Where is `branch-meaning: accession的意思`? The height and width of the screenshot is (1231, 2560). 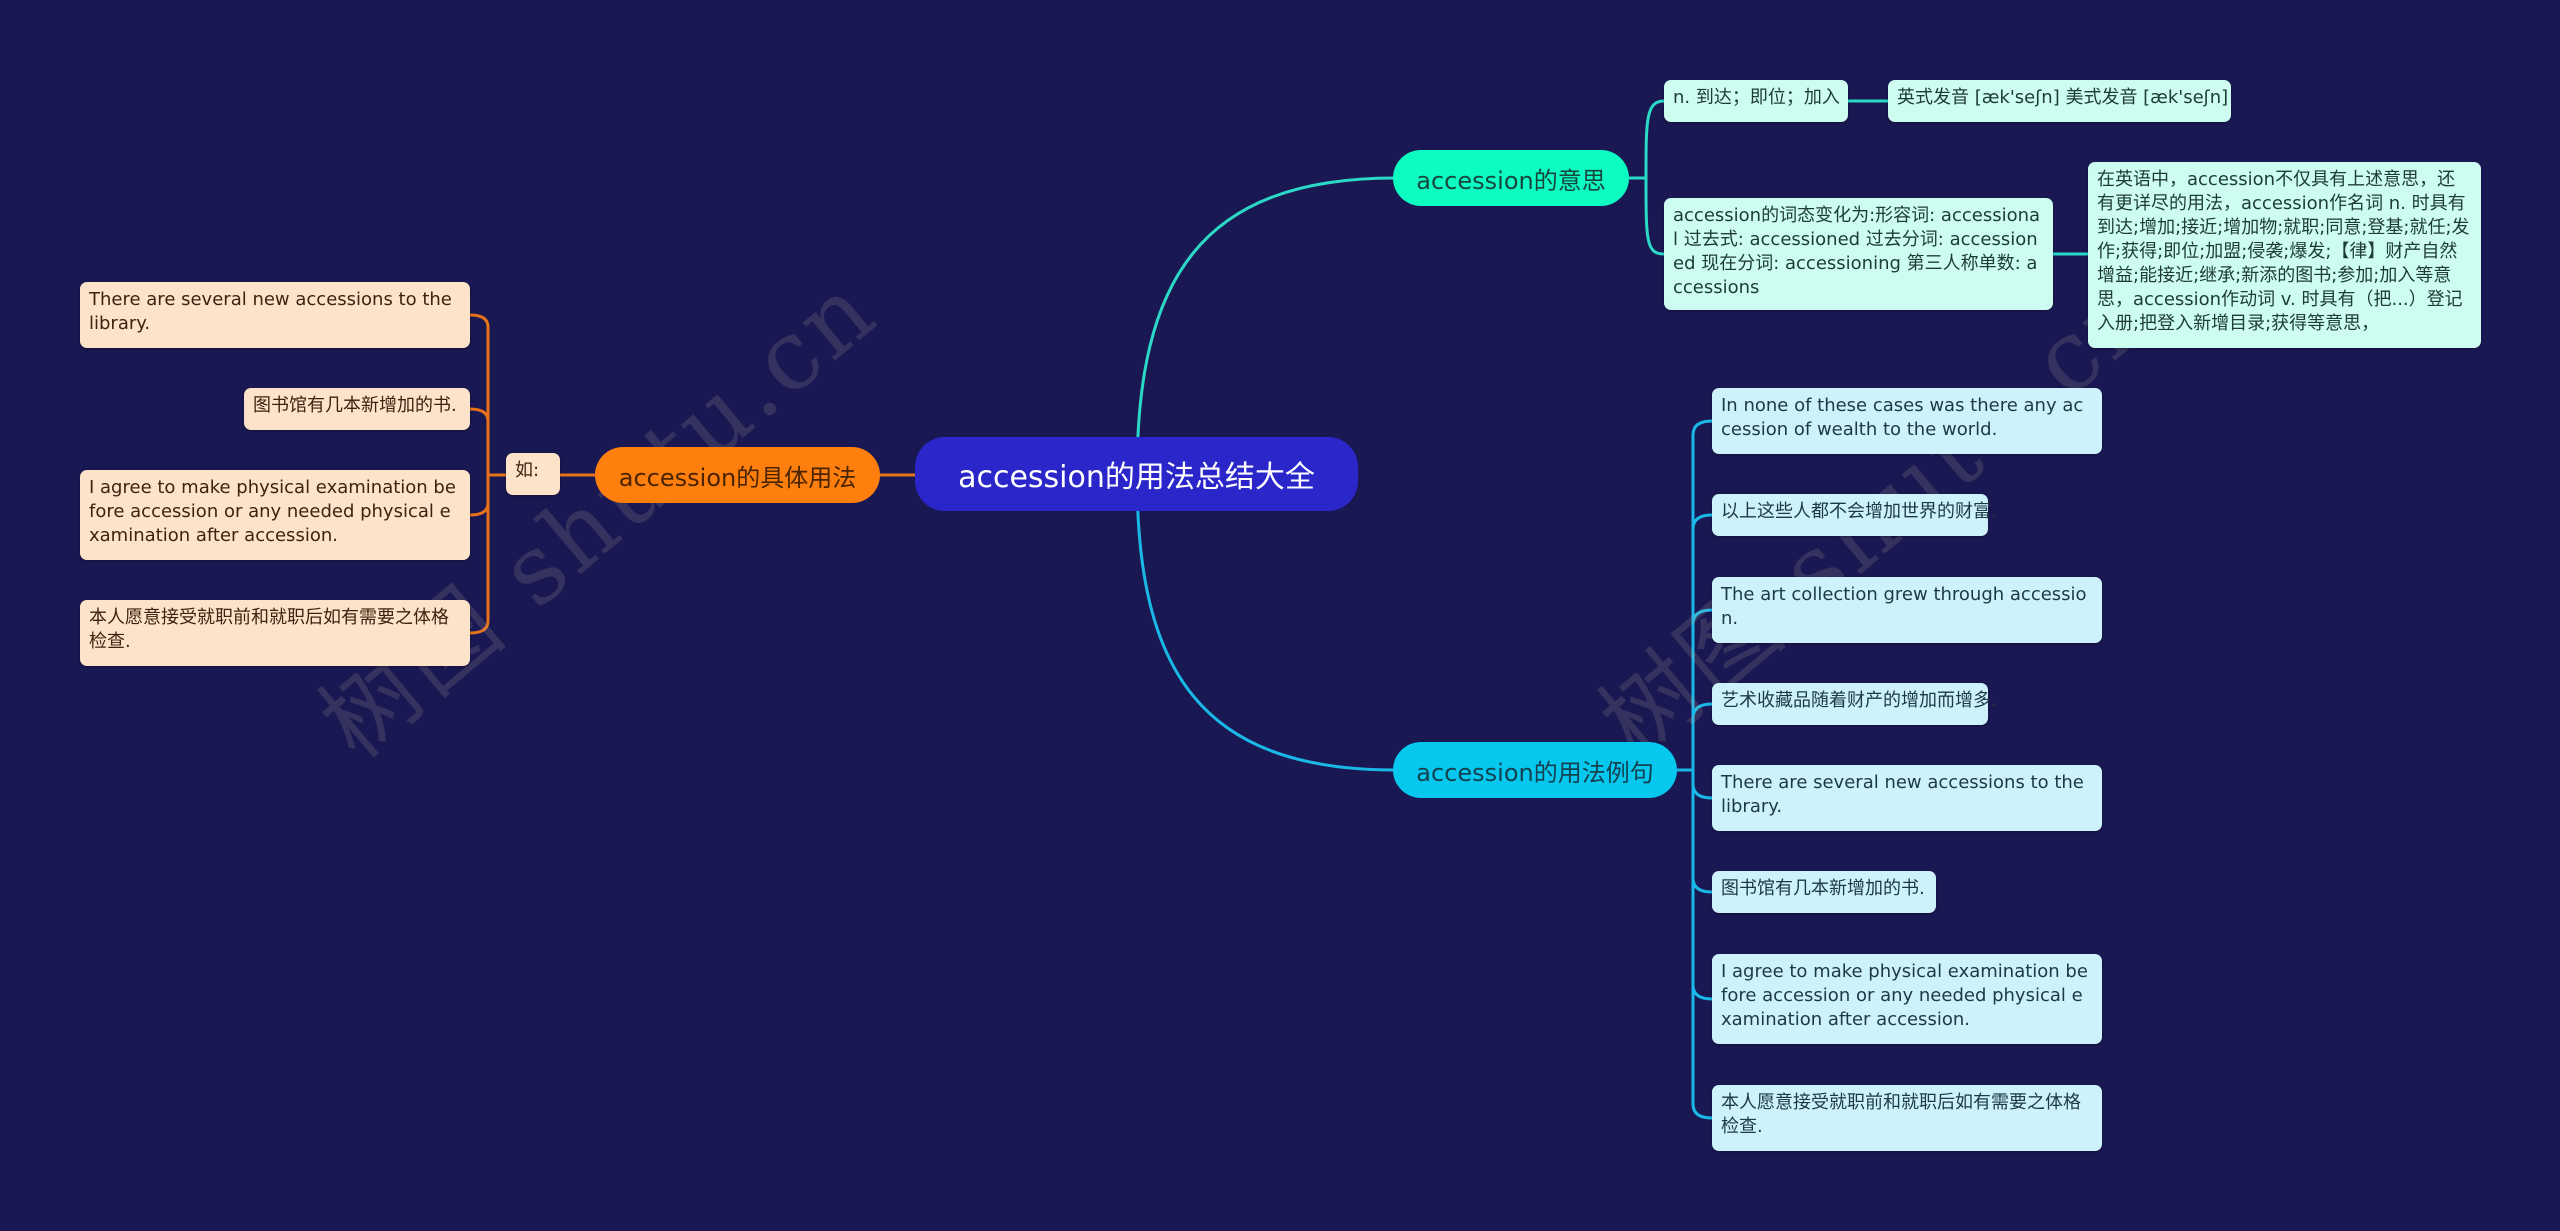
branch-meaning: accession的意思 is located at coordinates (1511, 178).